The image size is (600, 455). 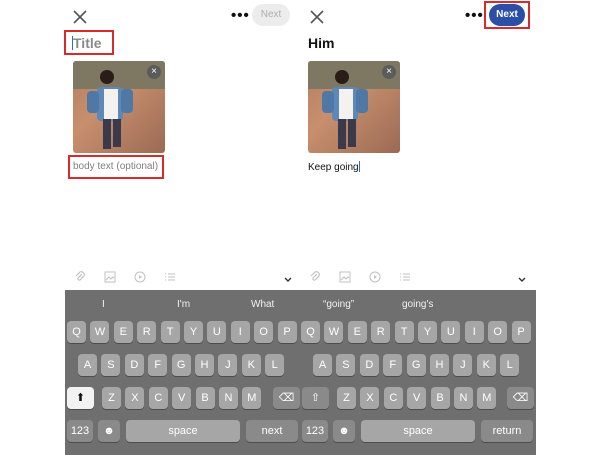 What do you see at coordinates (272, 431) in the screenshot?
I see `next-key: next` at bounding box center [272, 431].